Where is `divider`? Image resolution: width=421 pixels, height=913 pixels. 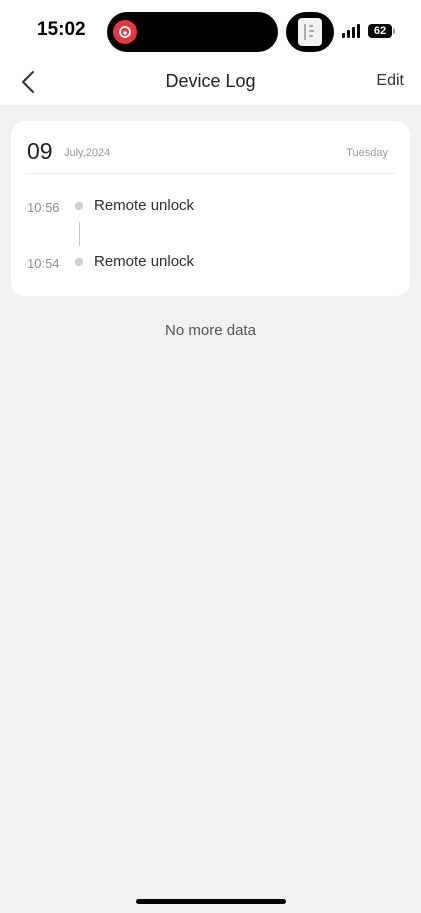
divider is located at coordinates (210, 173).